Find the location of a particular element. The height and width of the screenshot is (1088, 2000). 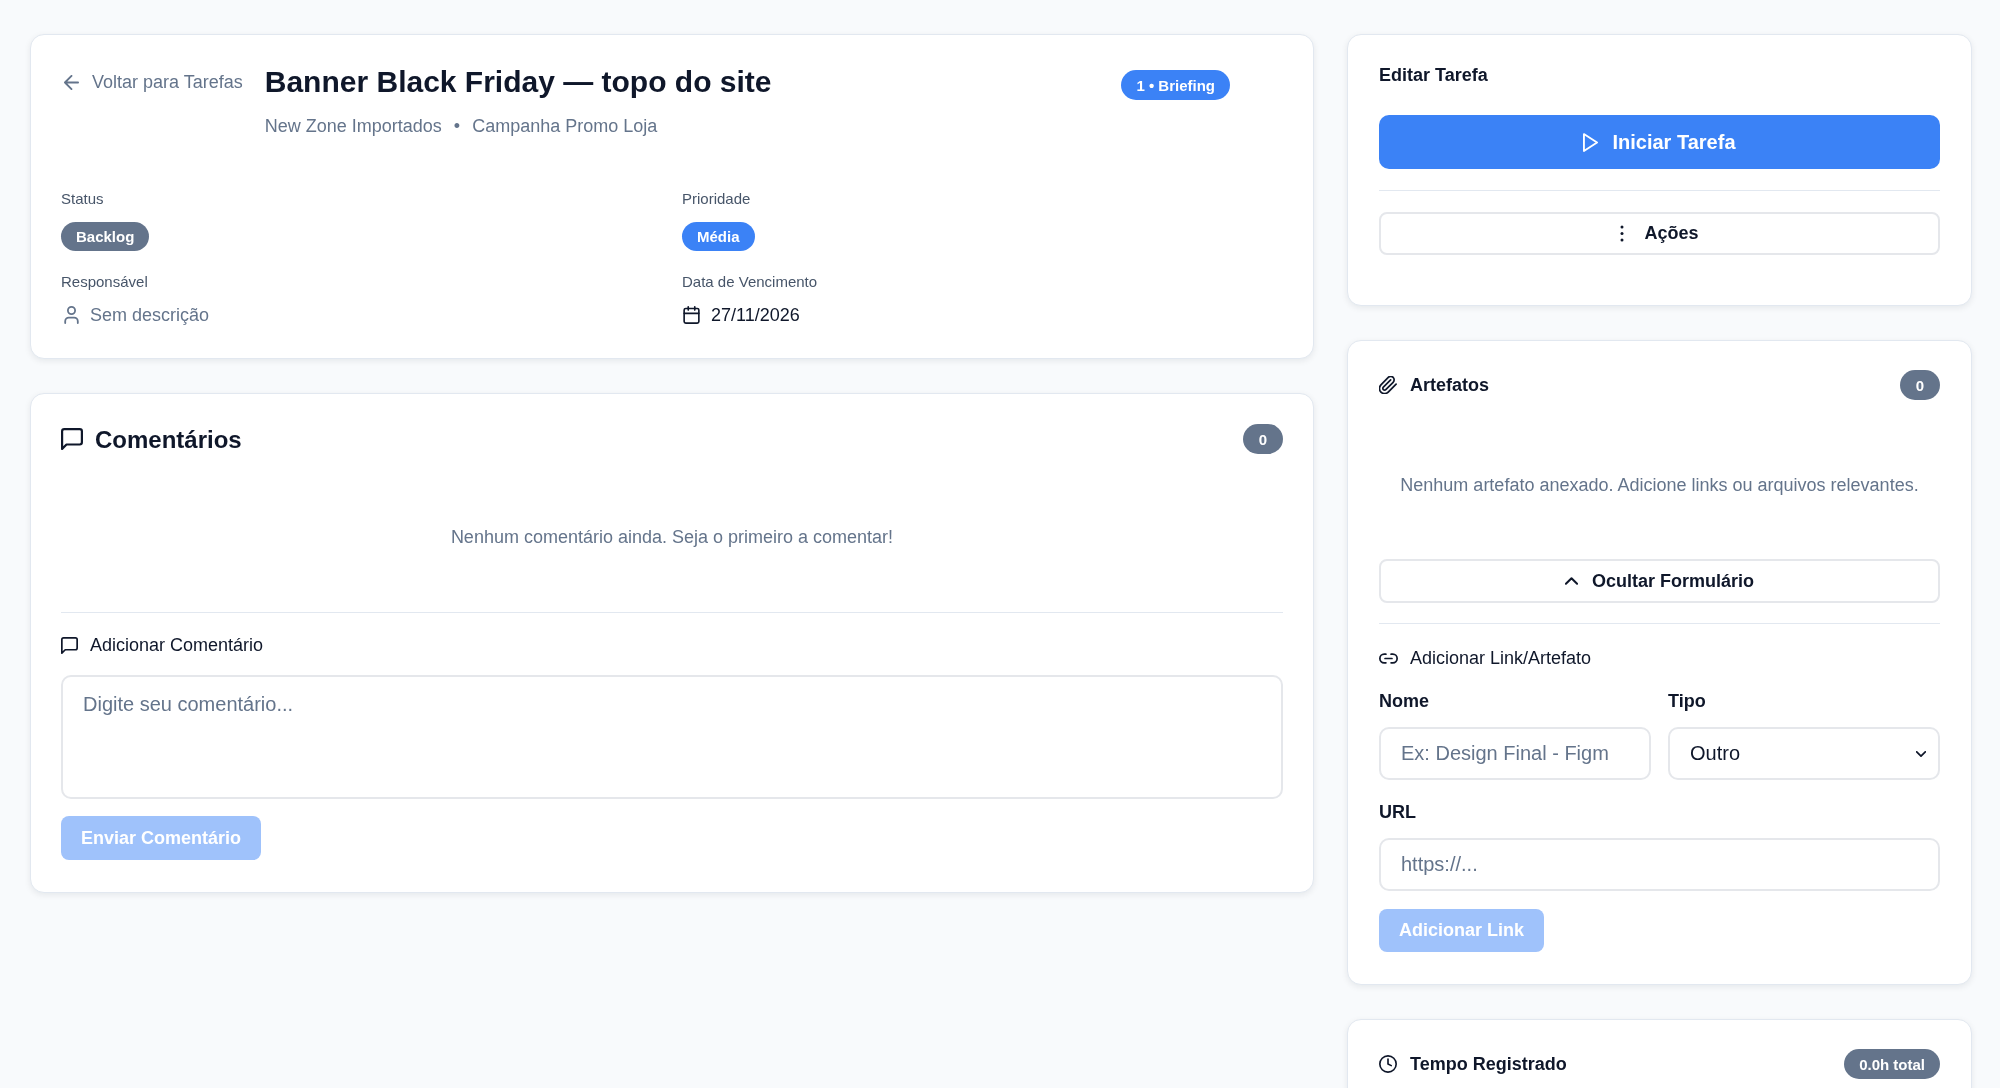

detail-label: Data de Vencimento is located at coordinates (750, 282).